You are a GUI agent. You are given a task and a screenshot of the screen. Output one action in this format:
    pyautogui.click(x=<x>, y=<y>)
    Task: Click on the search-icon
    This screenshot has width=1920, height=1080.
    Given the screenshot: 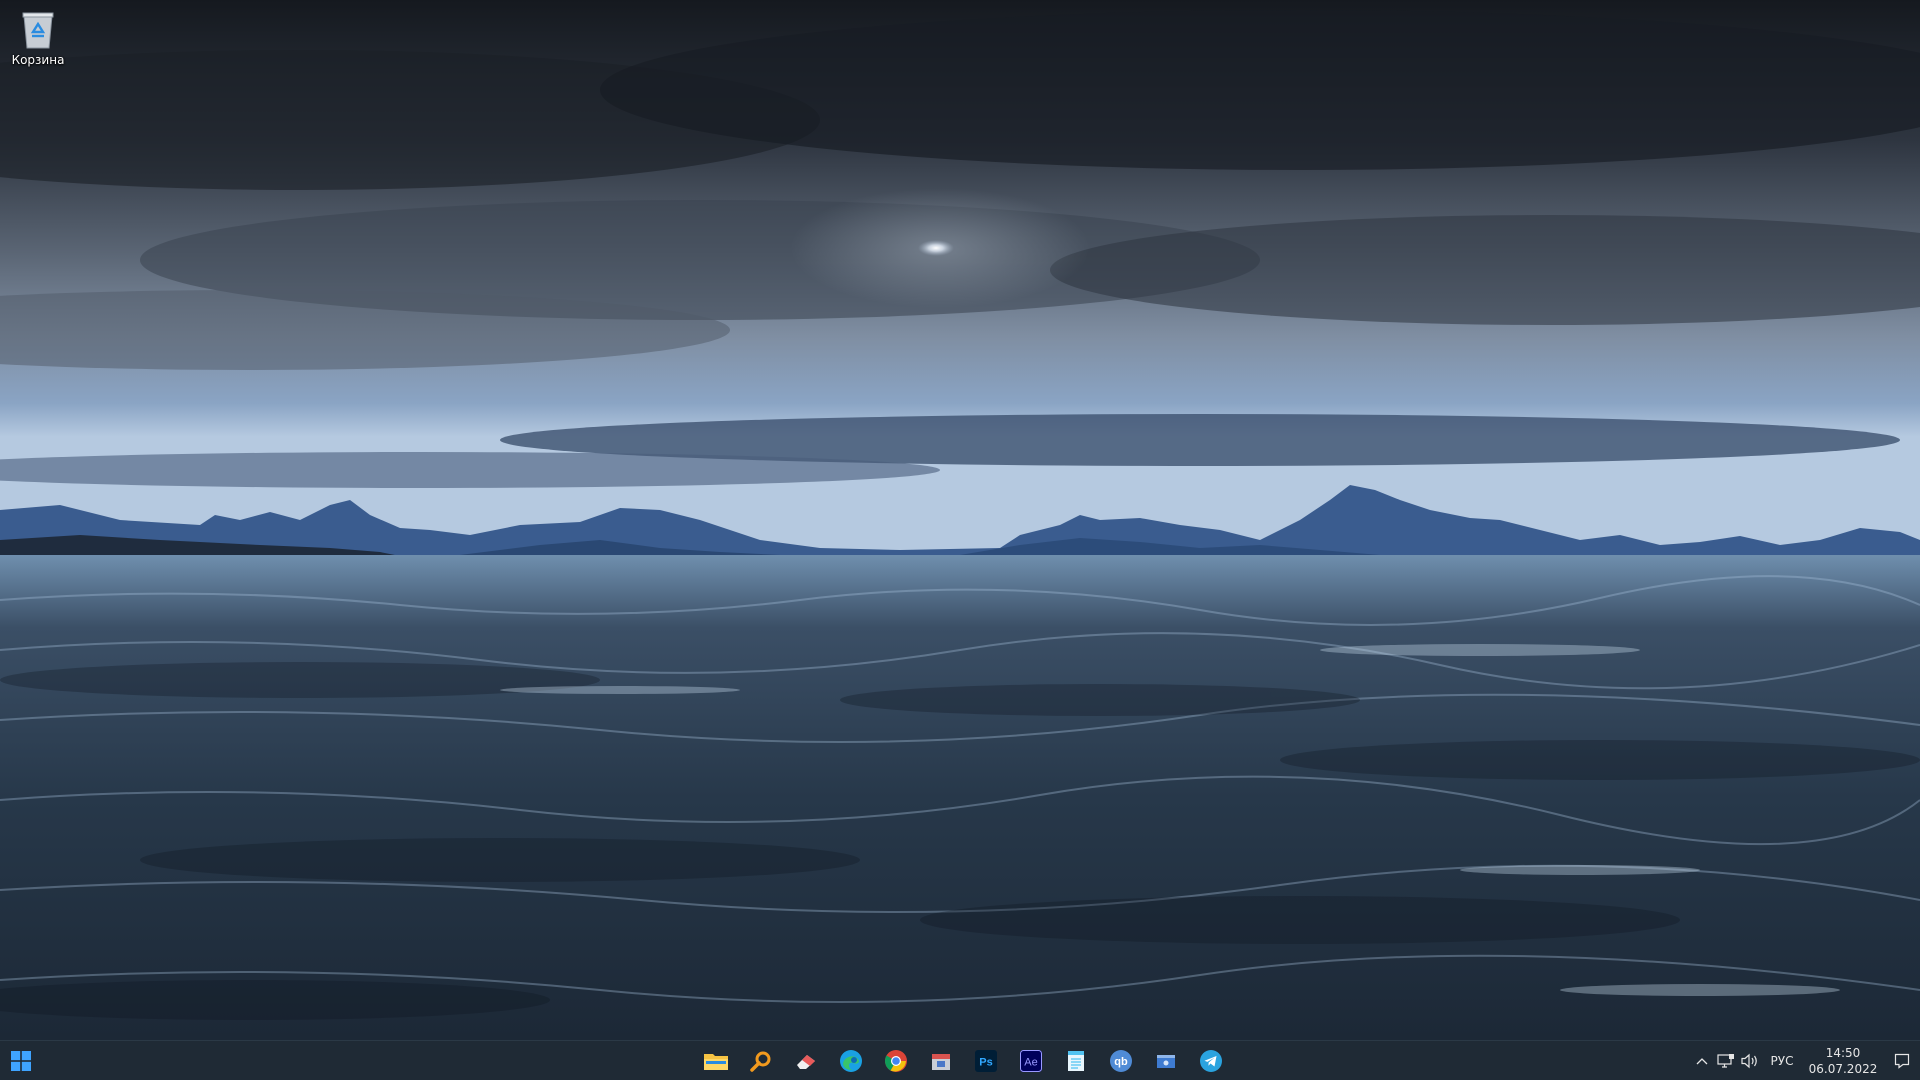 What is the action you would take?
    pyautogui.click(x=759, y=1061)
    